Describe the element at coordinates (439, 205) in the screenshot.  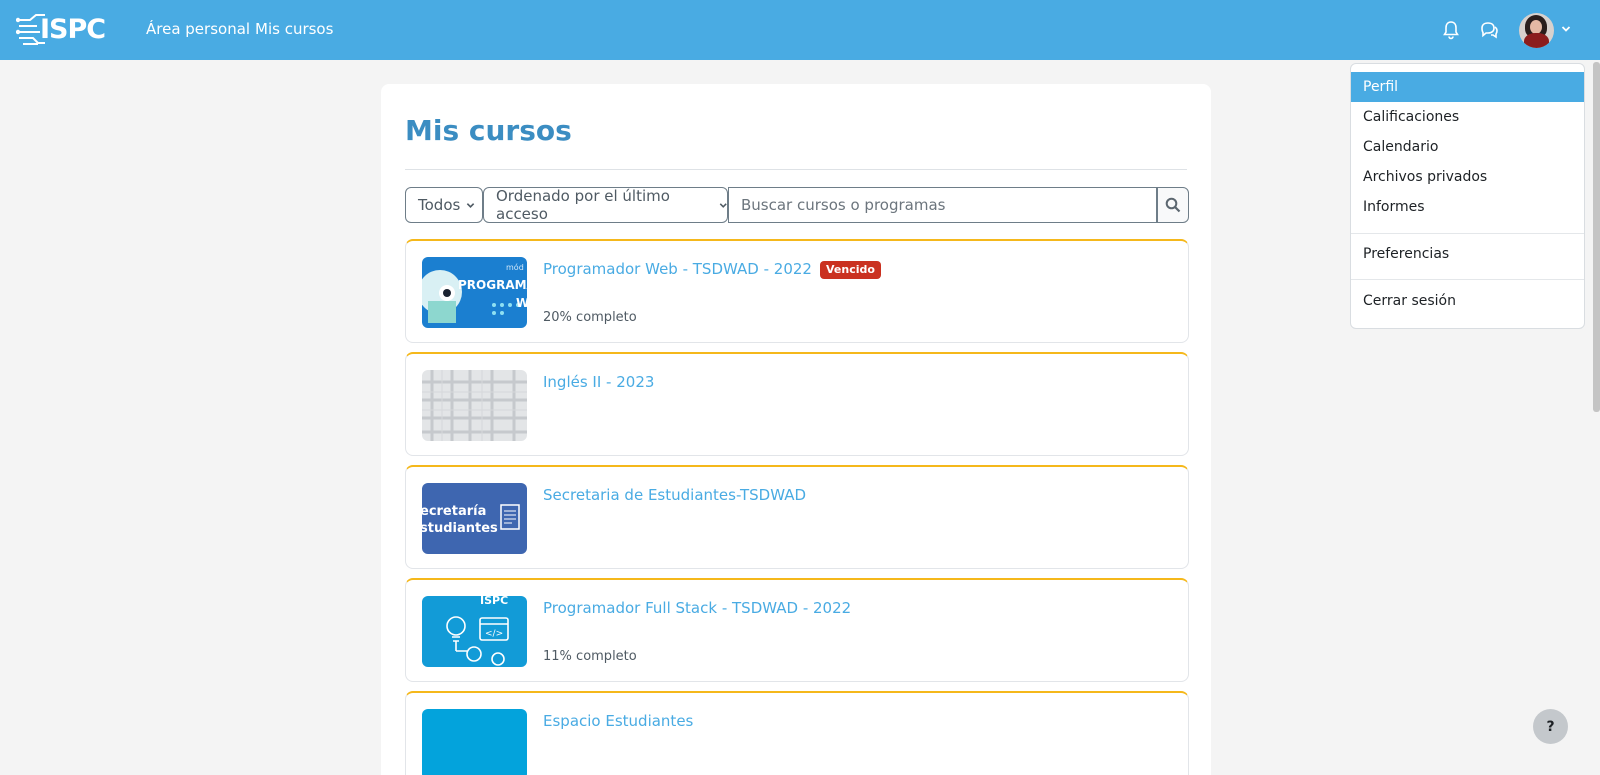
I see `grouping-filter-value: Todos` at that location.